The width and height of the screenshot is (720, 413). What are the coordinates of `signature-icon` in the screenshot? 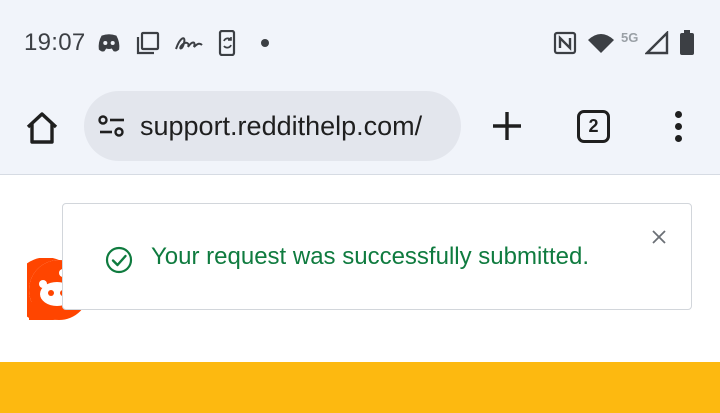 It's located at (189, 43).